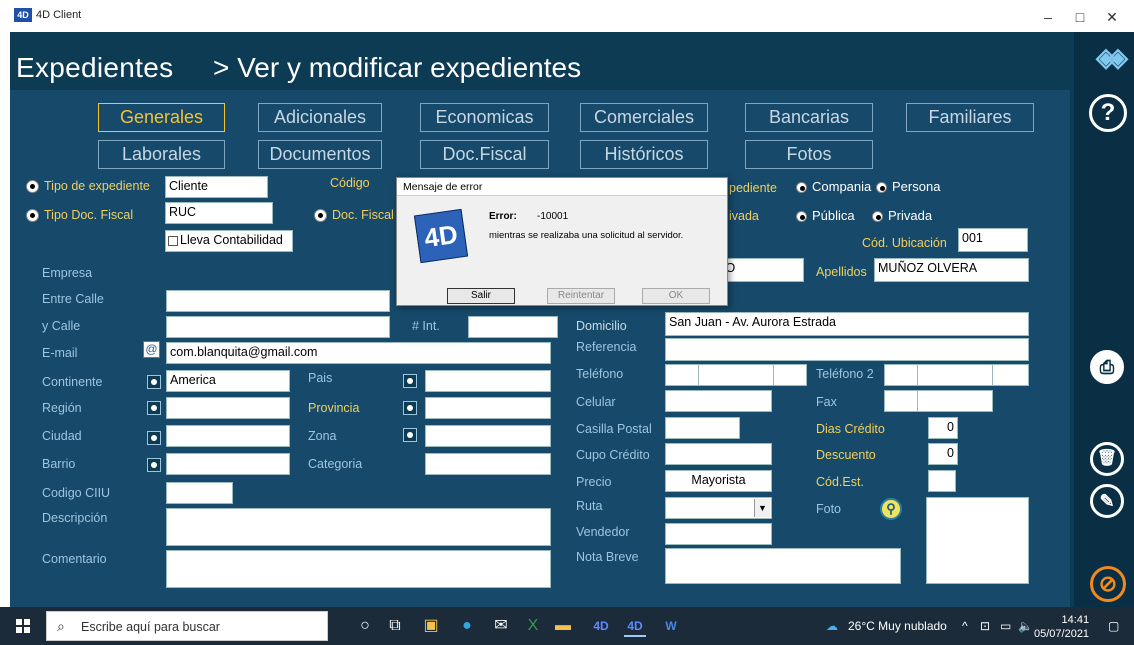 Image resolution: width=1134 pixels, height=645 pixels. I want to click on casilla-postal-field, so click(702, 428).